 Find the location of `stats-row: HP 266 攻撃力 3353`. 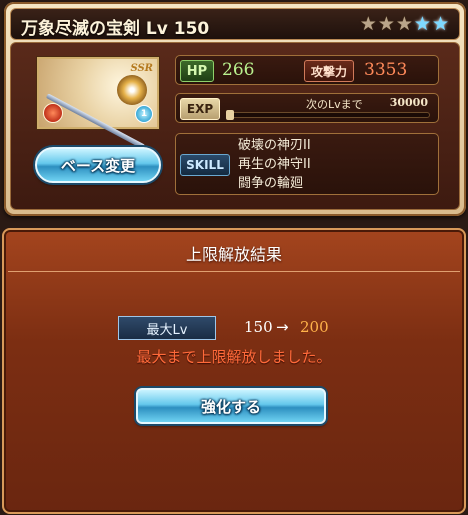

stats-row: HP 266 攻撃力 3353 is located at coordinates (307, 70).